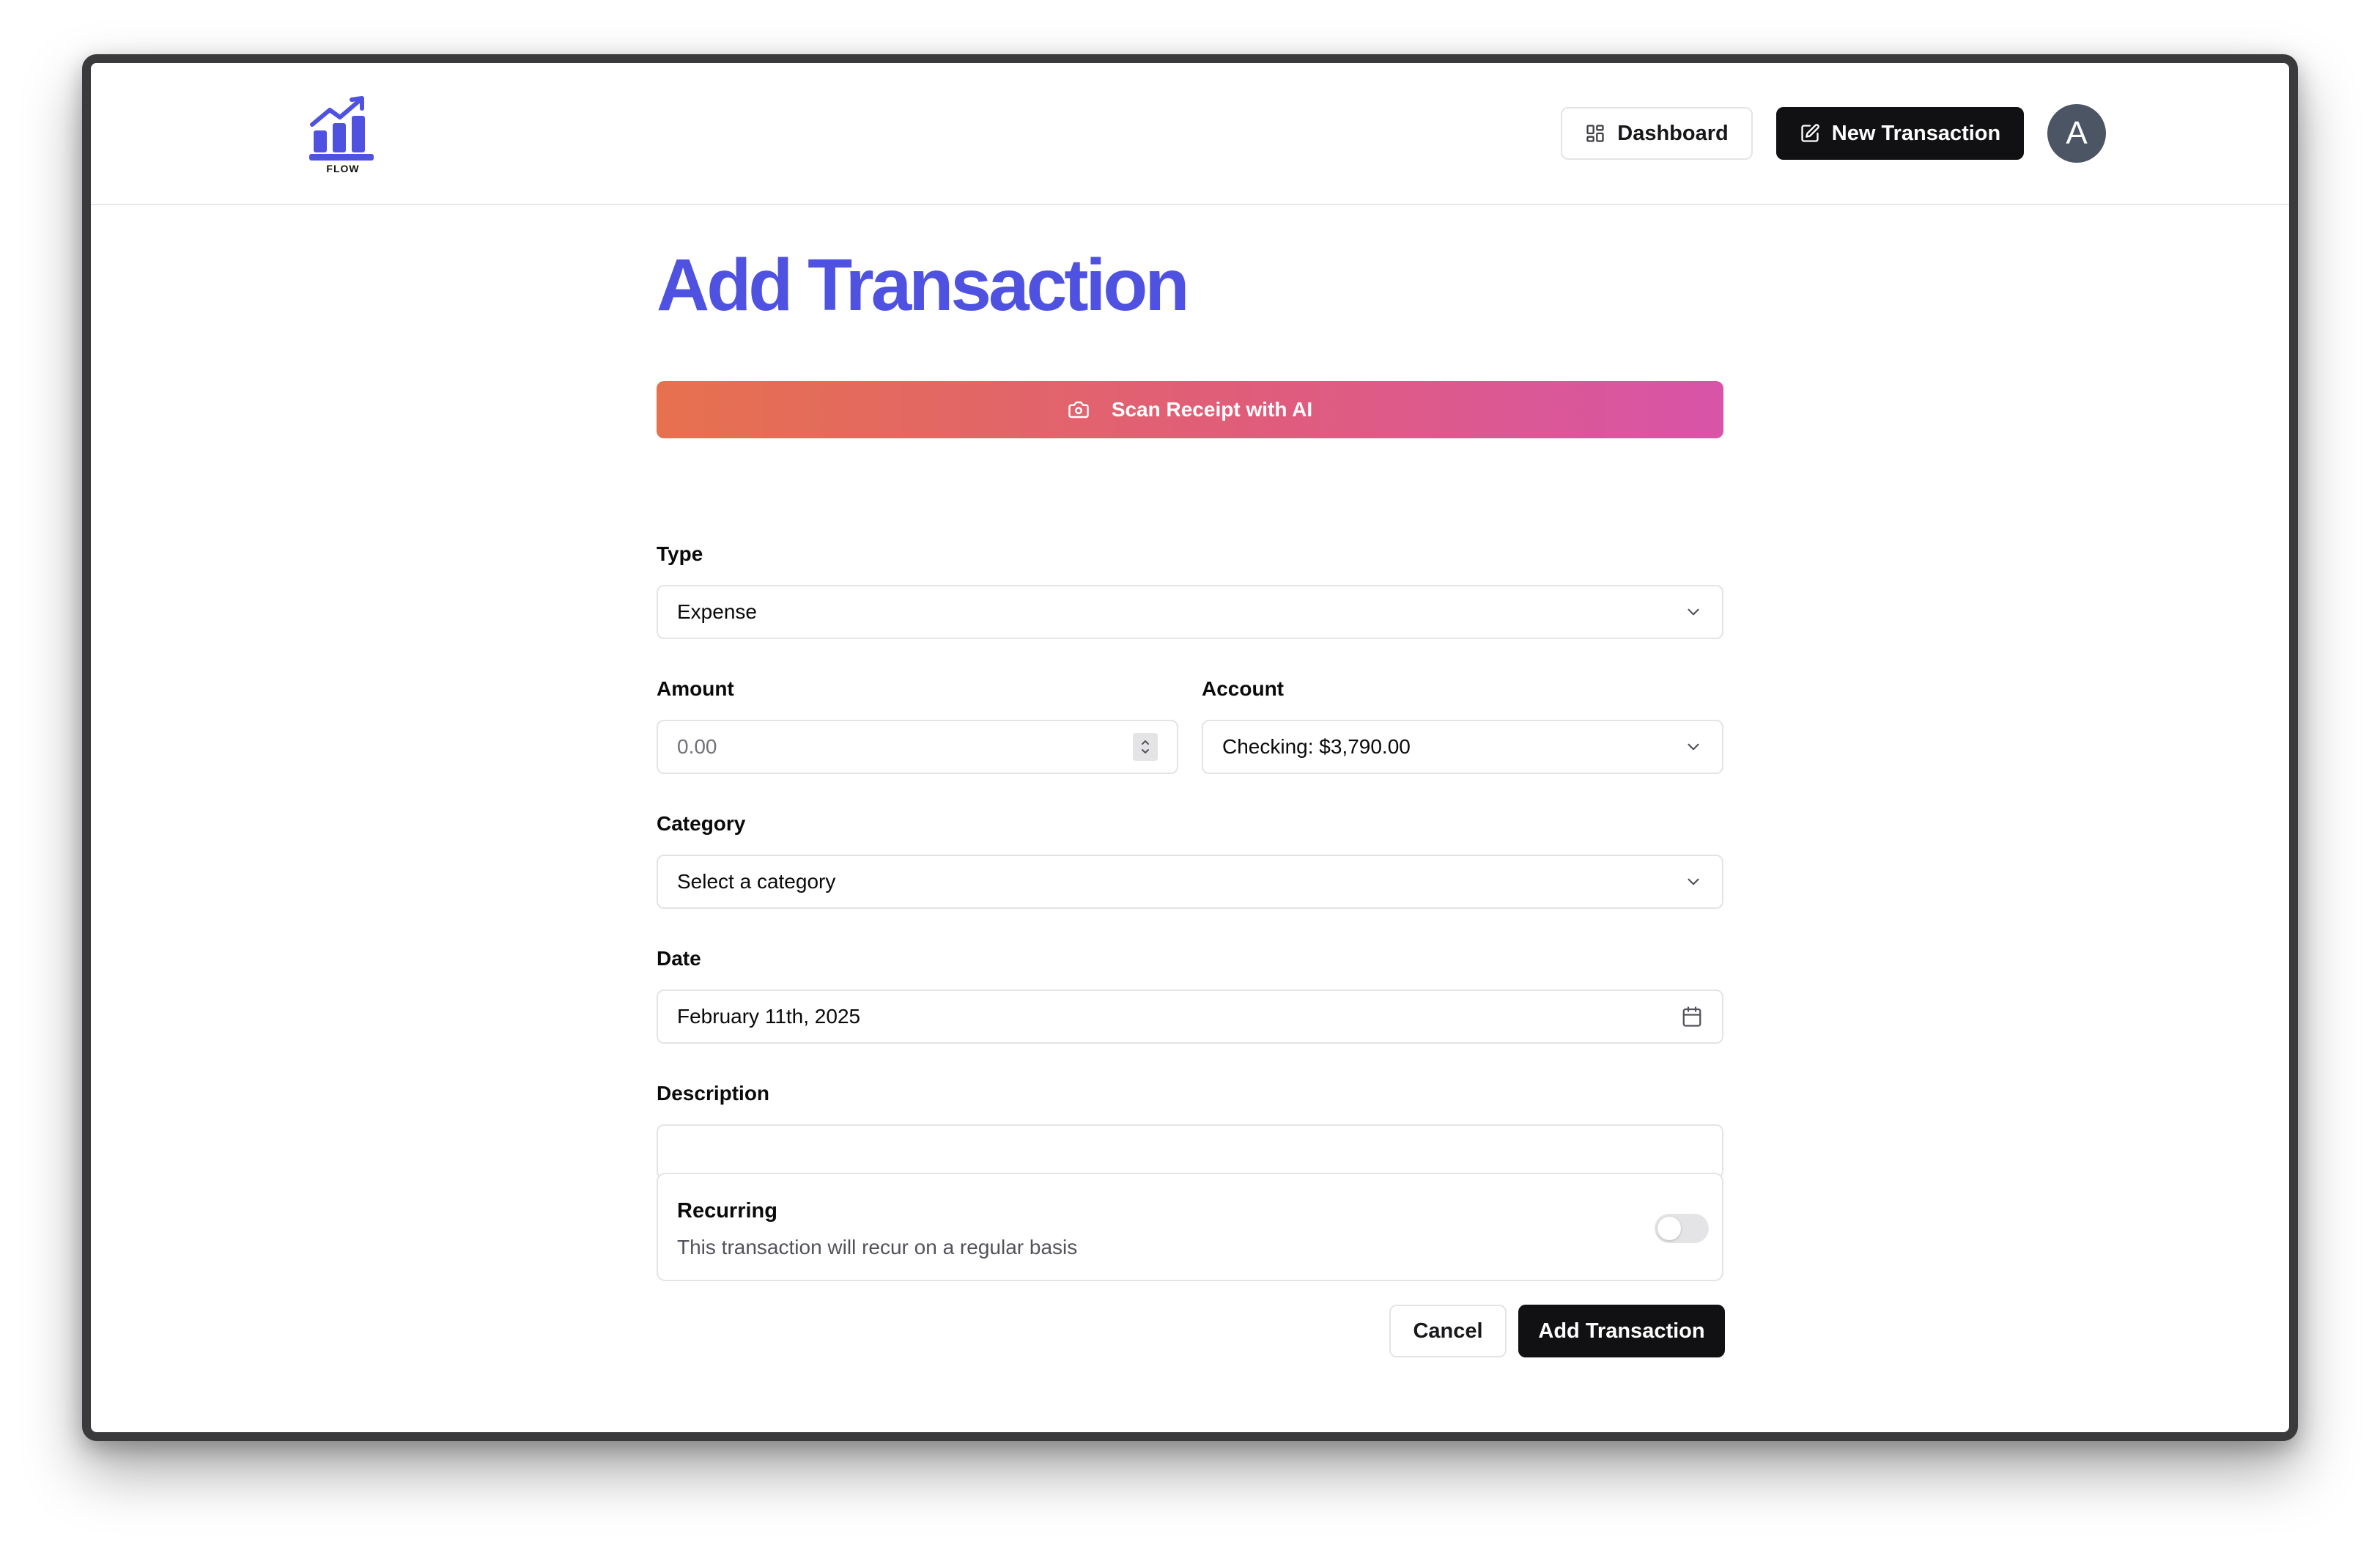 The image size is (2380, 1548). I want to click on category-select: Select a category, so click(1190, 882).